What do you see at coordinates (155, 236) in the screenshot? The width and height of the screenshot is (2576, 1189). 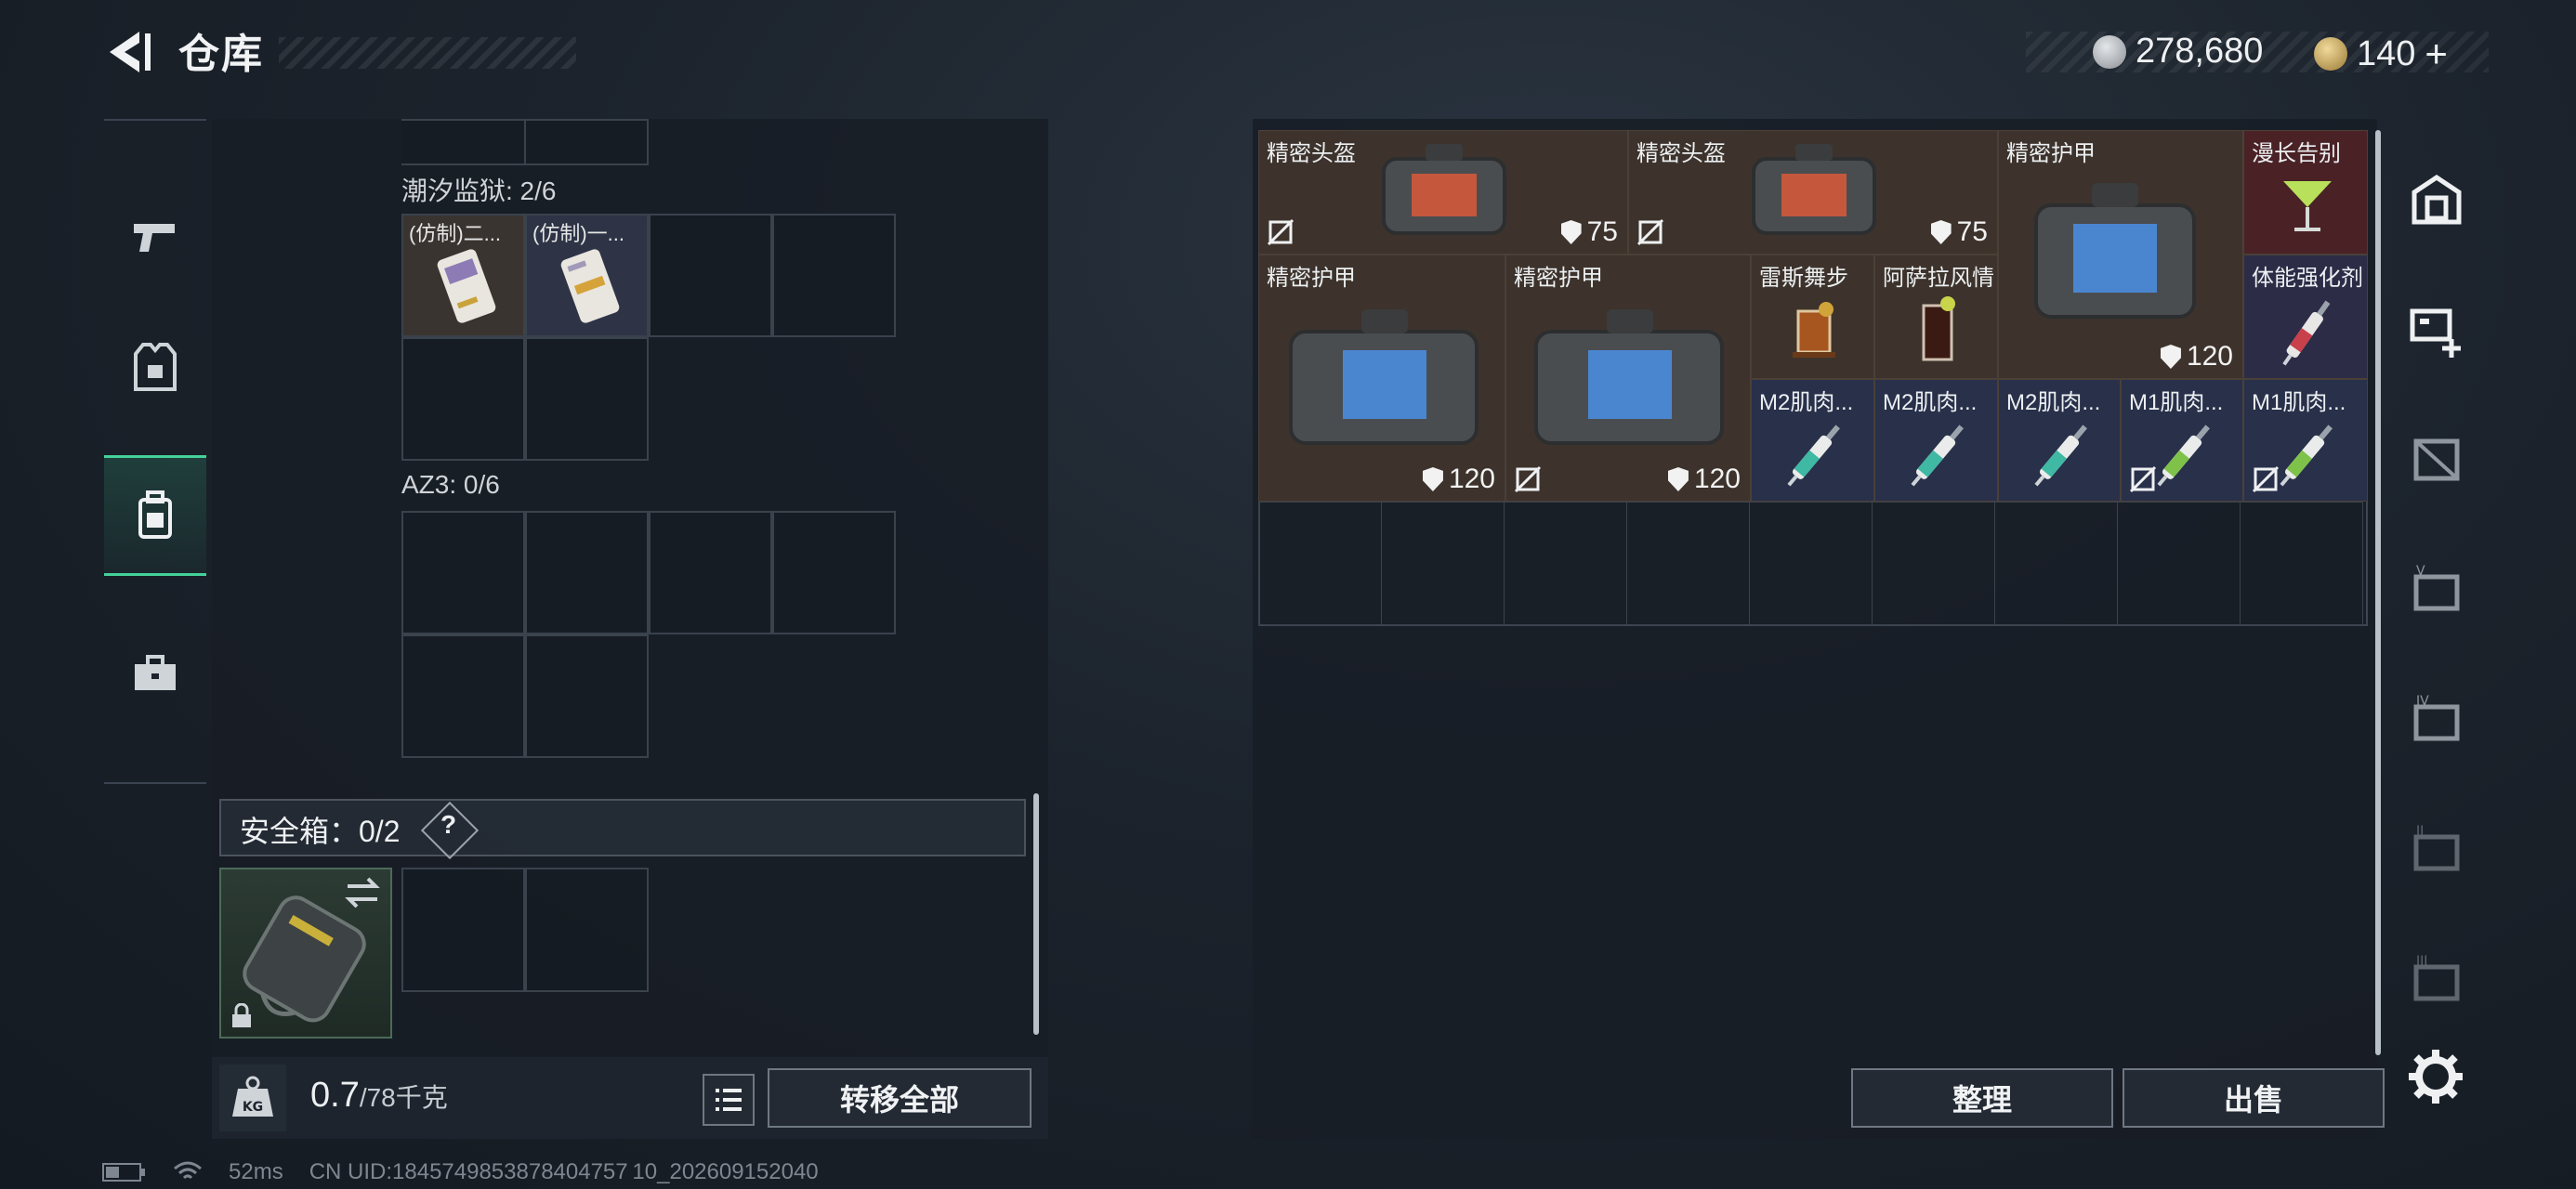 I see `nav-weapons` at bounding box center [155, 236].